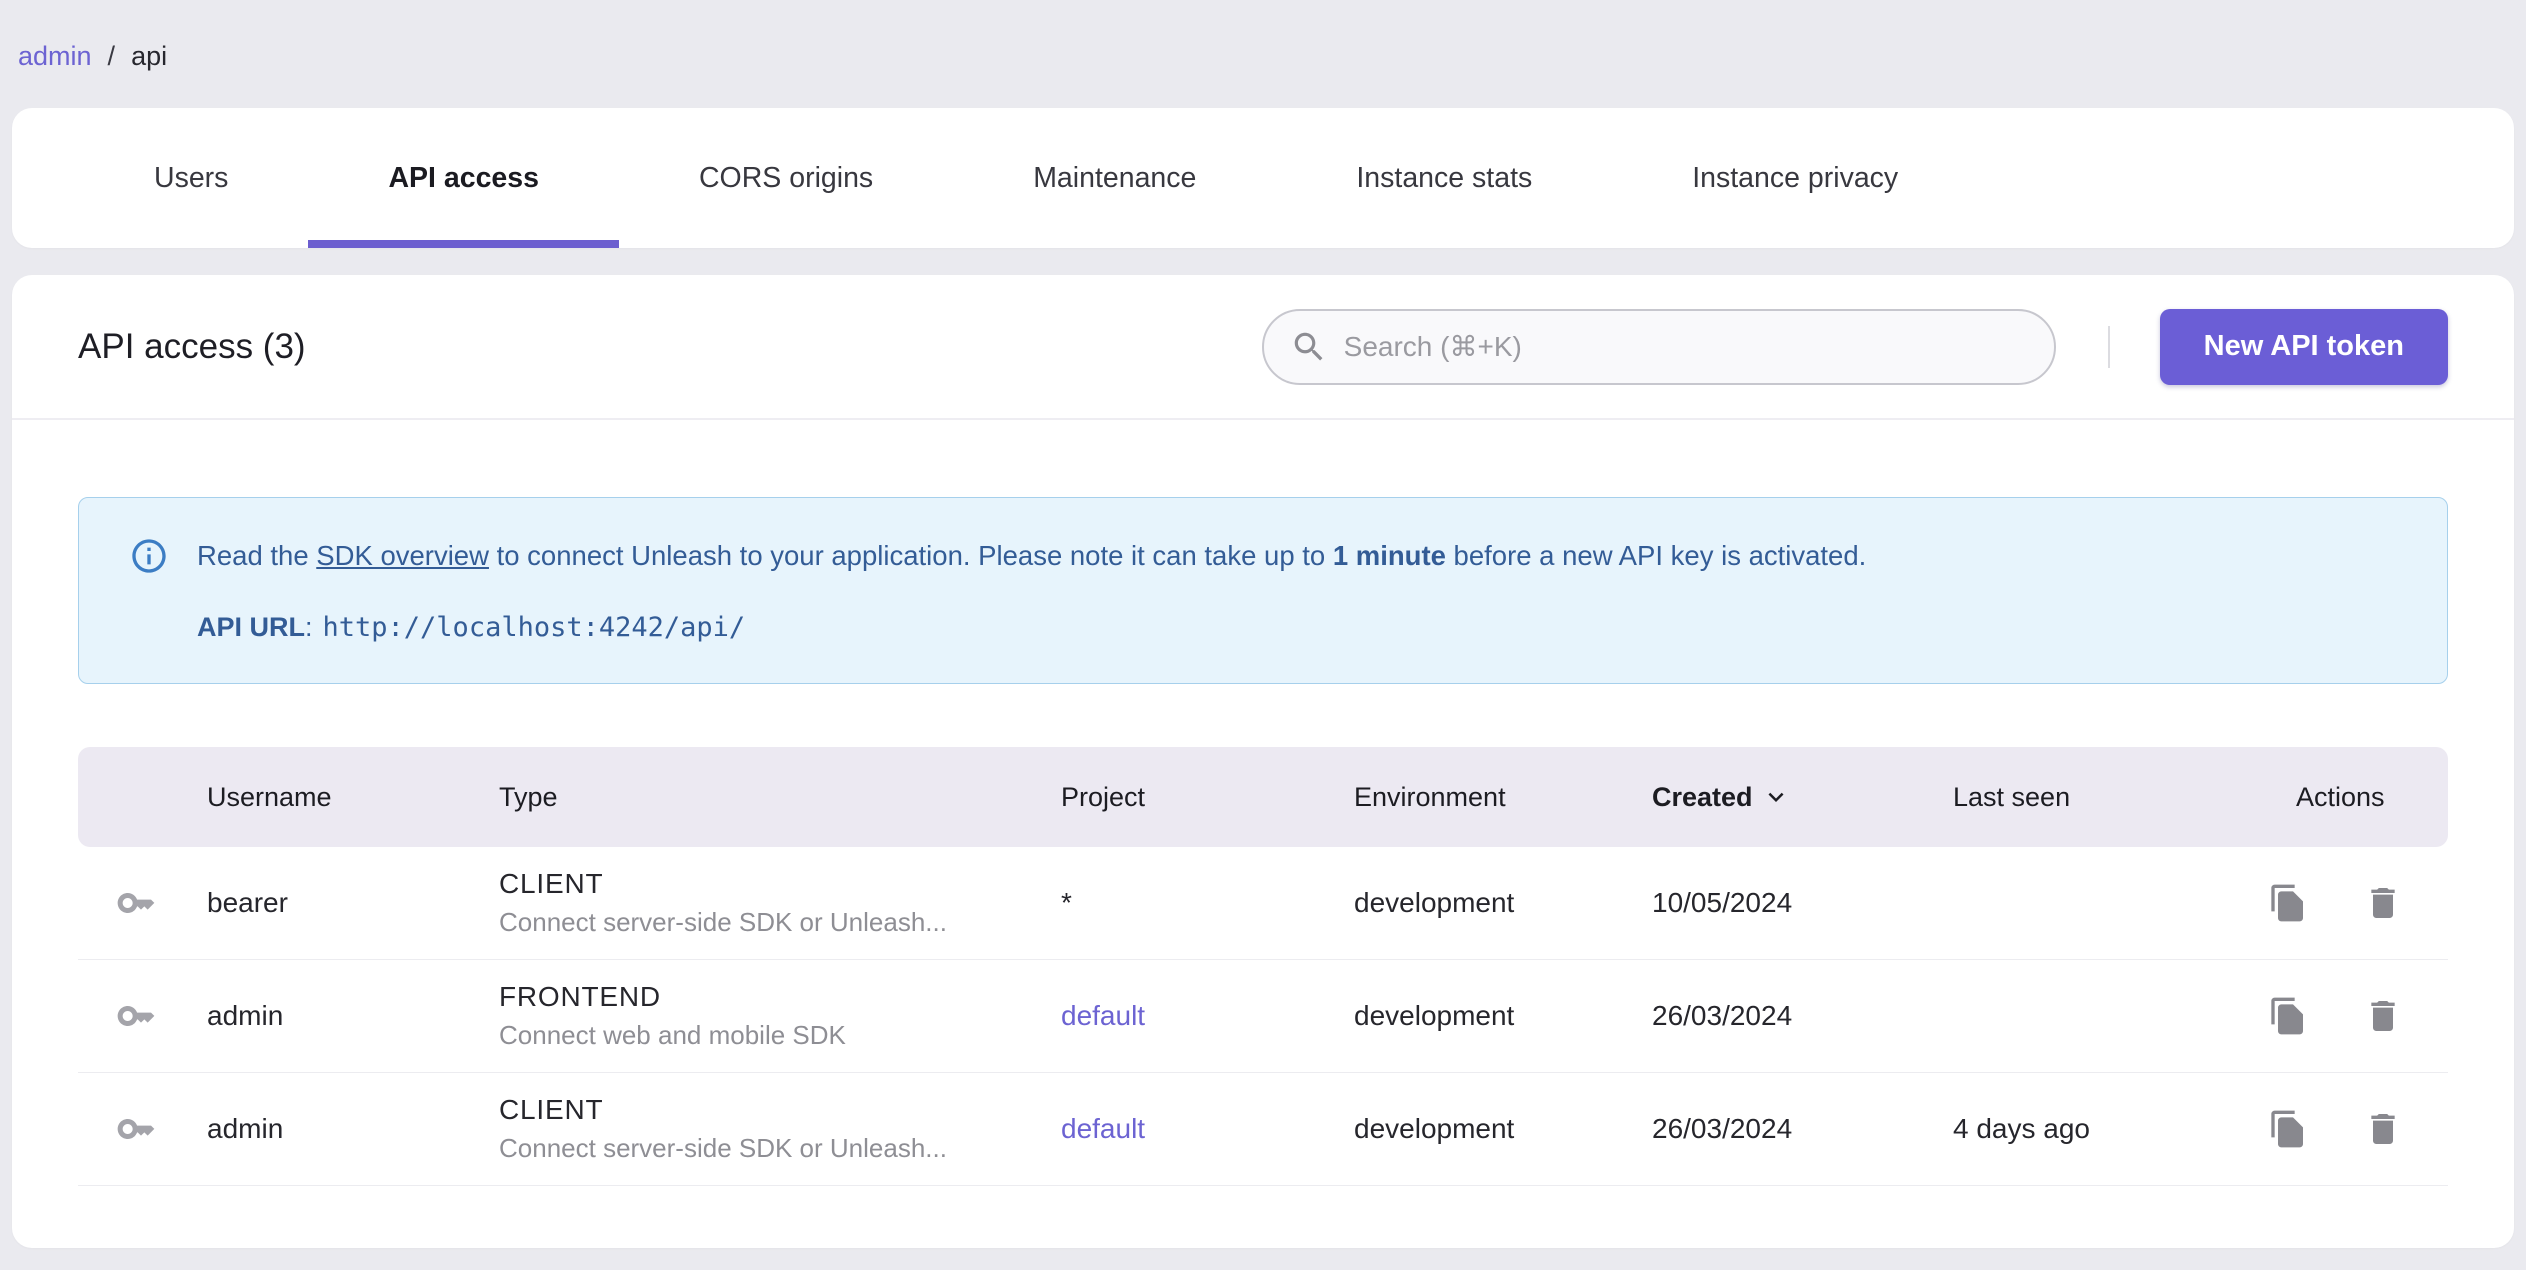 The image size is (2526, 1270). I want to click on breadcrumb-admin-link: admin, so click(55, 56).